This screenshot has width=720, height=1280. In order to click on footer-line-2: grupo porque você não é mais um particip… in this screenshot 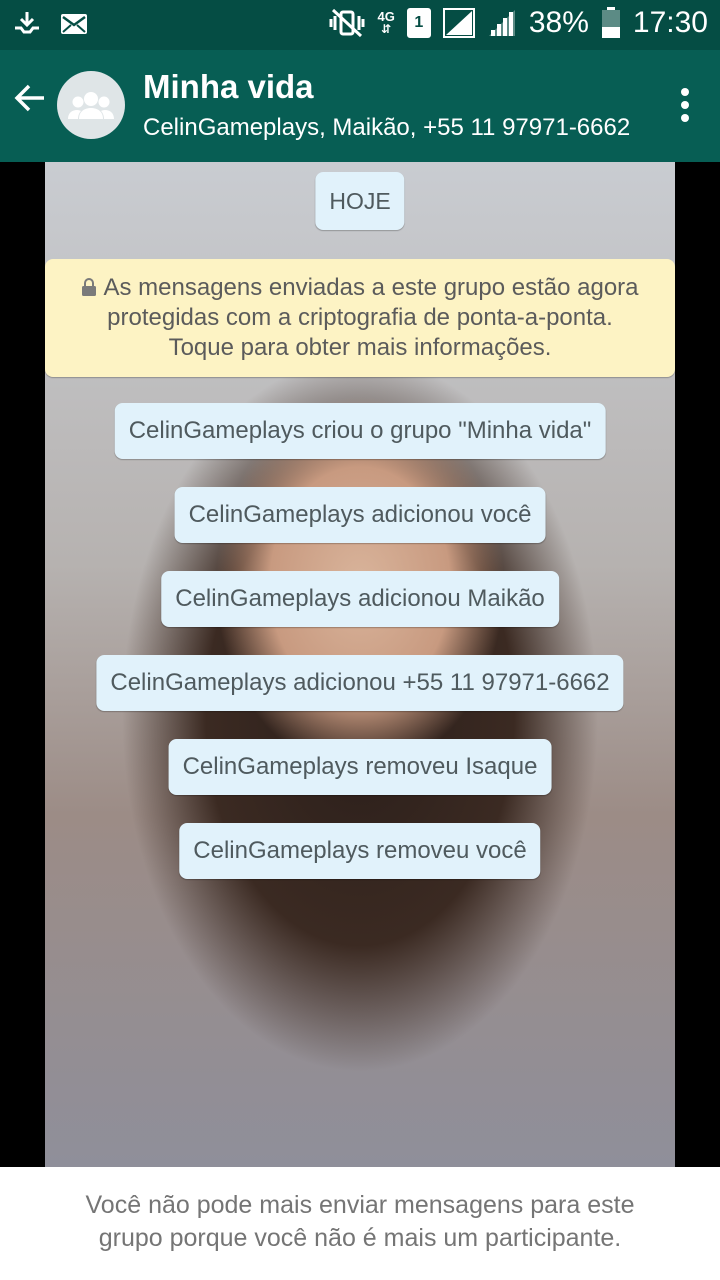, I will do `click(360, 1238)`.